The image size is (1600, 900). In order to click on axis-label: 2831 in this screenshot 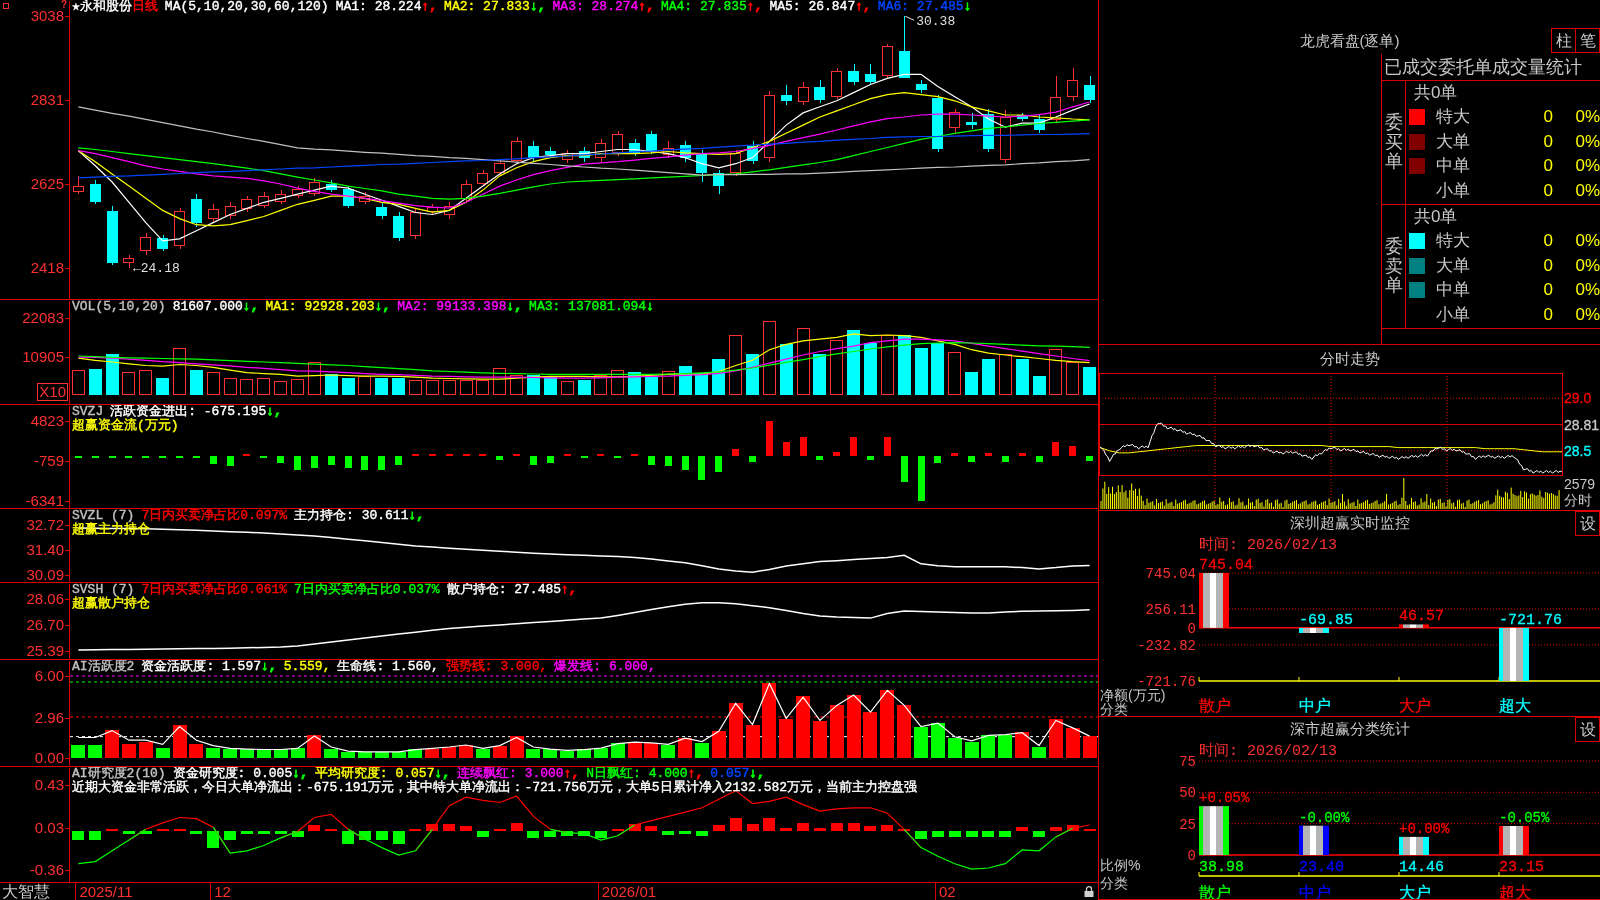, I will do `click(47, 100)`.